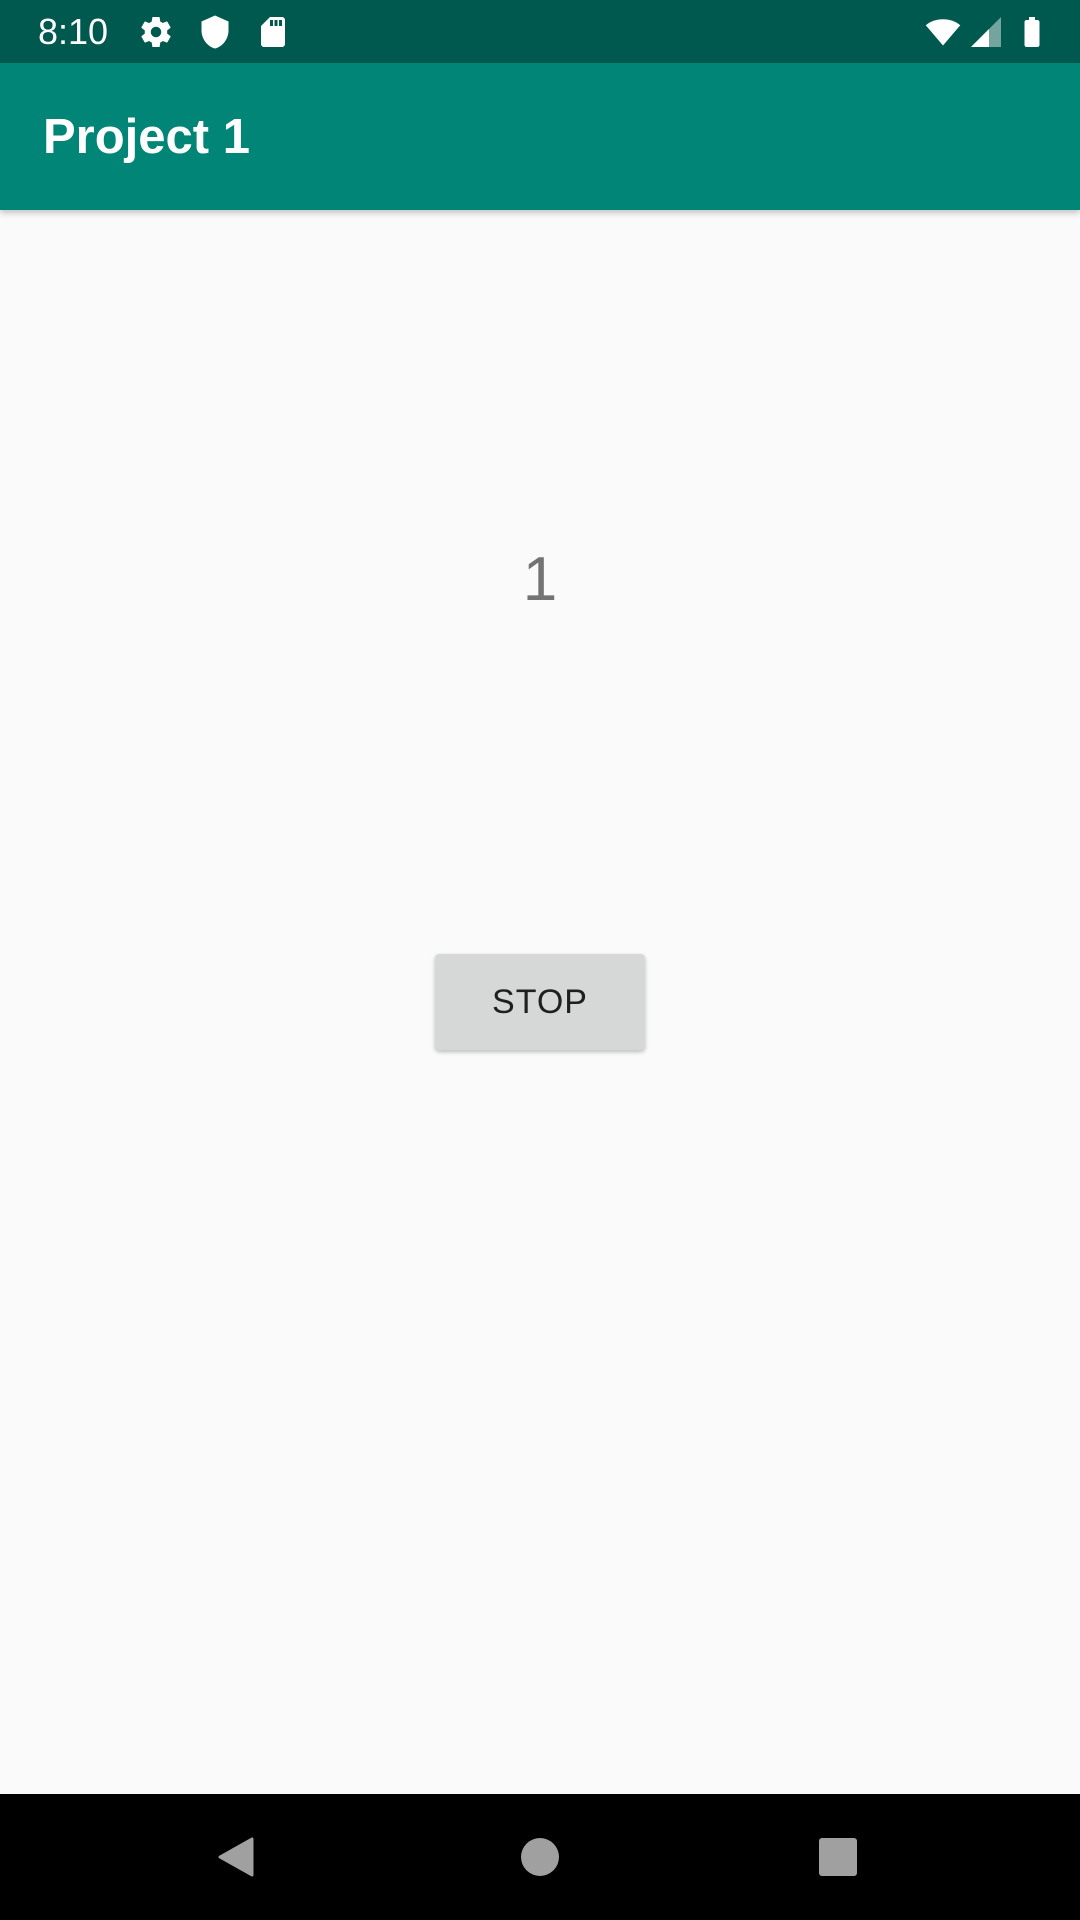  I want to click on status-time: 8:10, so click(73, 31).